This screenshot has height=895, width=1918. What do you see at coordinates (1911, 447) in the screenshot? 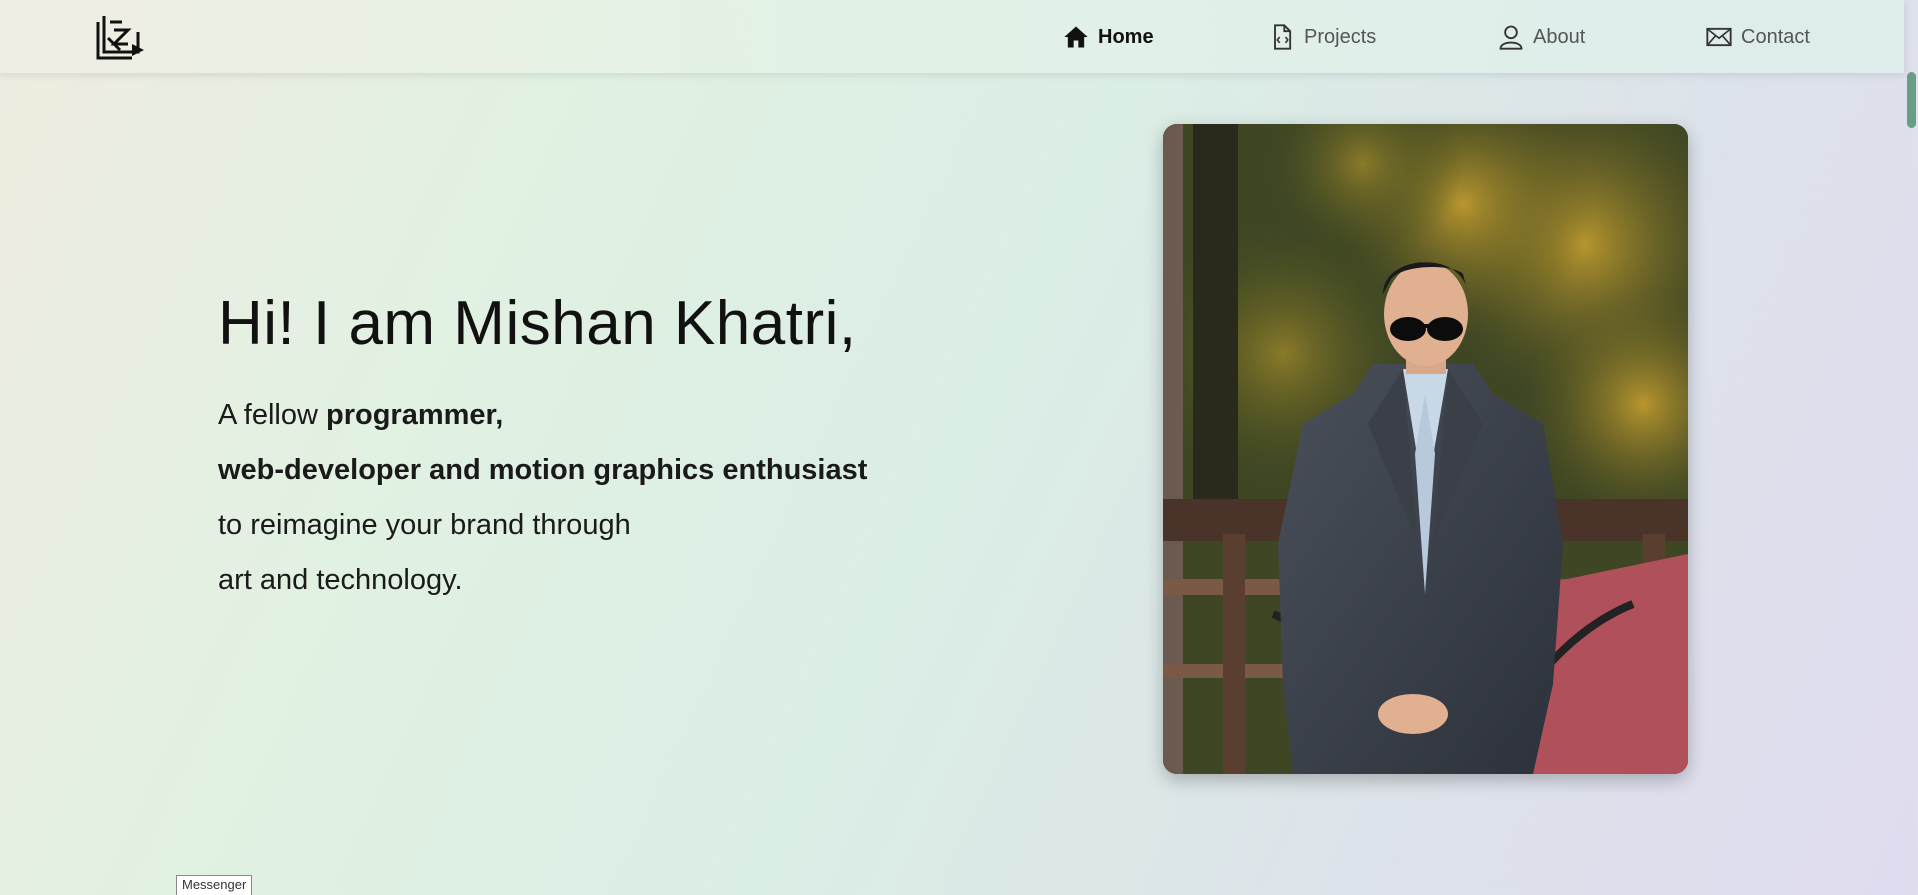
I see `scrollbar` at bounding box center [1911, 447].